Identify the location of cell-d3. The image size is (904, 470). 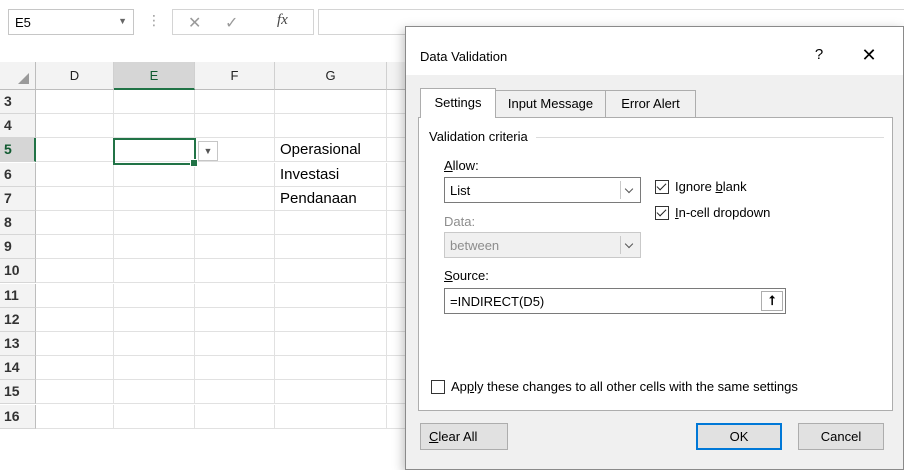
(75, 102).